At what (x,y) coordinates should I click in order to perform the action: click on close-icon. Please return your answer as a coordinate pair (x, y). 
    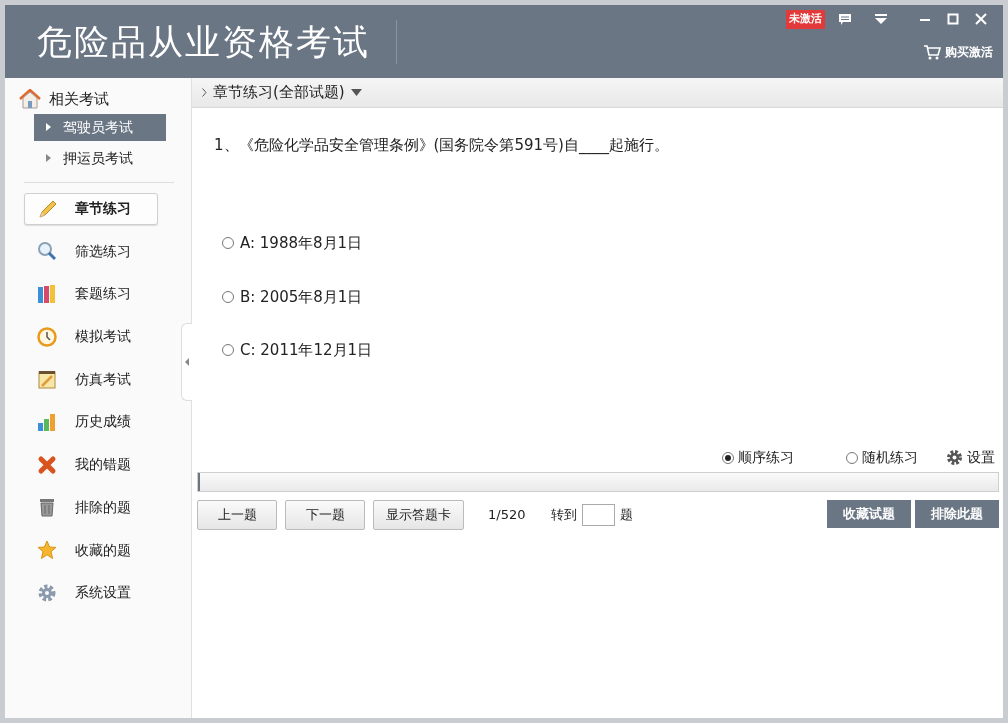
    Looking at the image, I should click on (981, 19).